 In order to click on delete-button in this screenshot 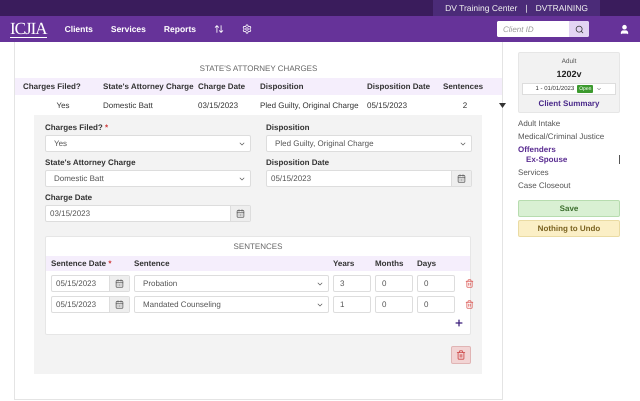, I will do `click(461, 355)`.